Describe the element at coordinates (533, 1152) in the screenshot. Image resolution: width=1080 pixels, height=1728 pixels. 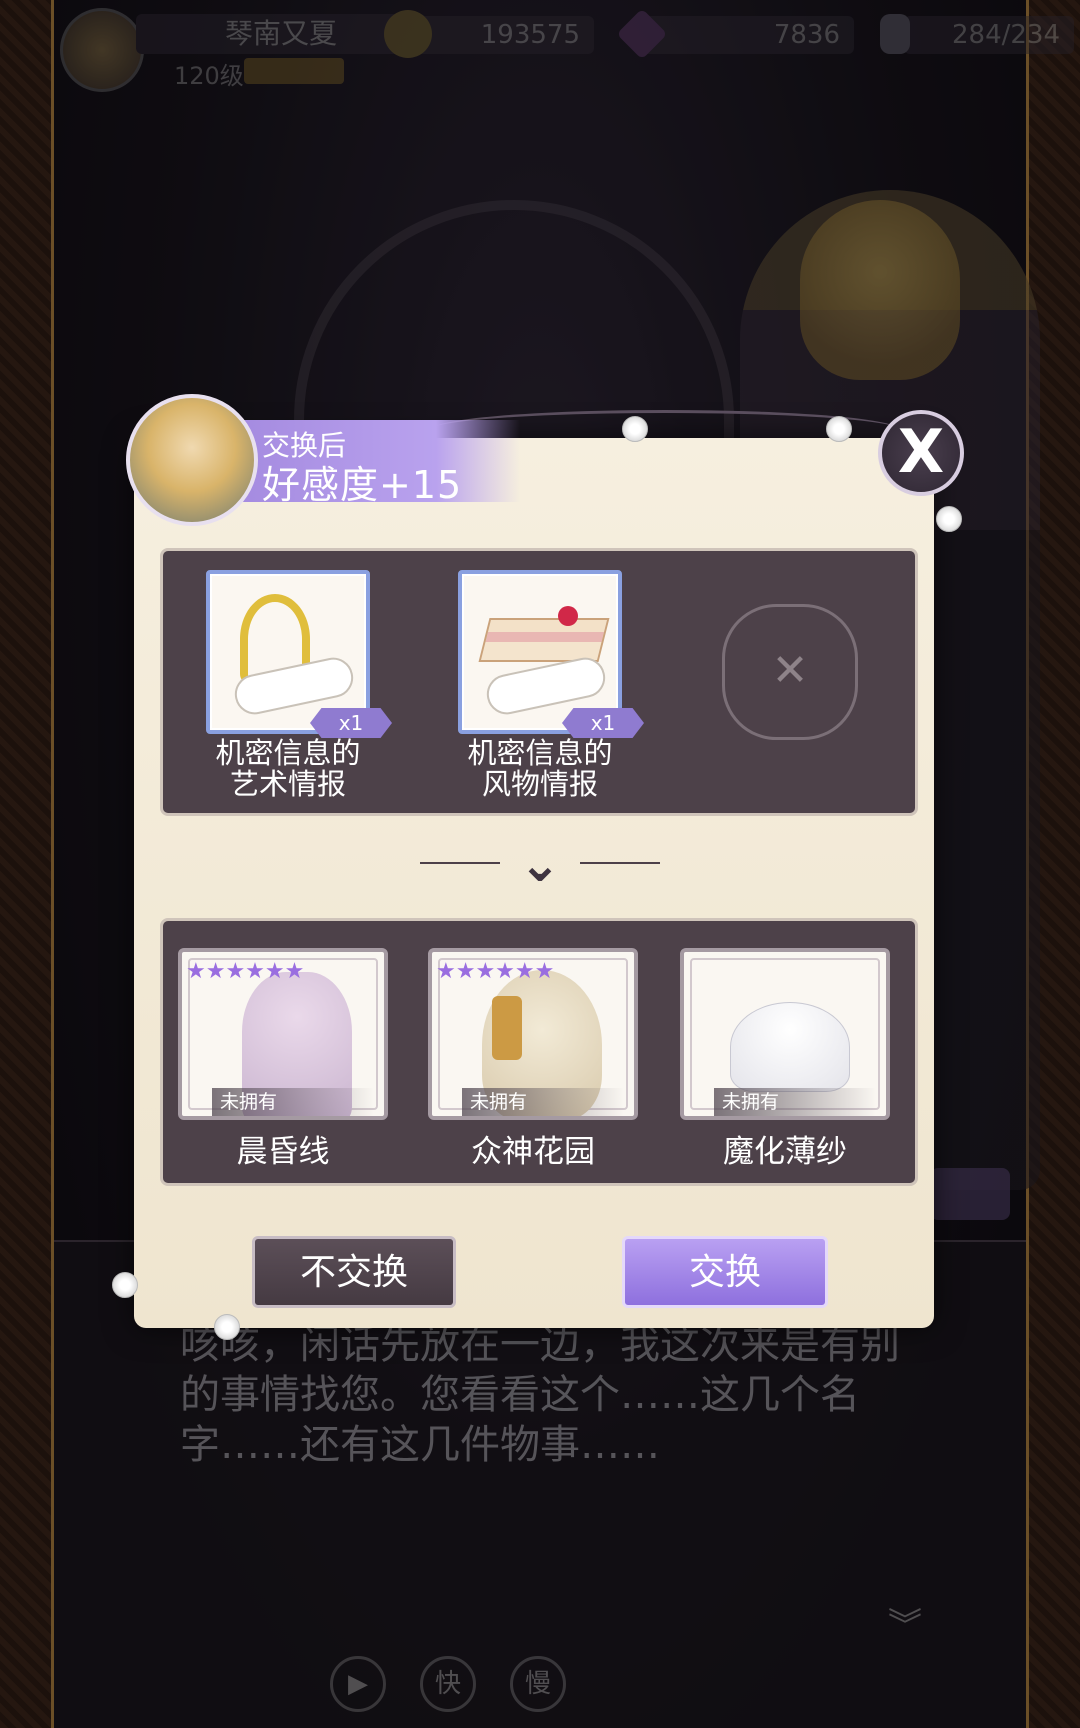
I see `reward-name: 众神花园` at that location.